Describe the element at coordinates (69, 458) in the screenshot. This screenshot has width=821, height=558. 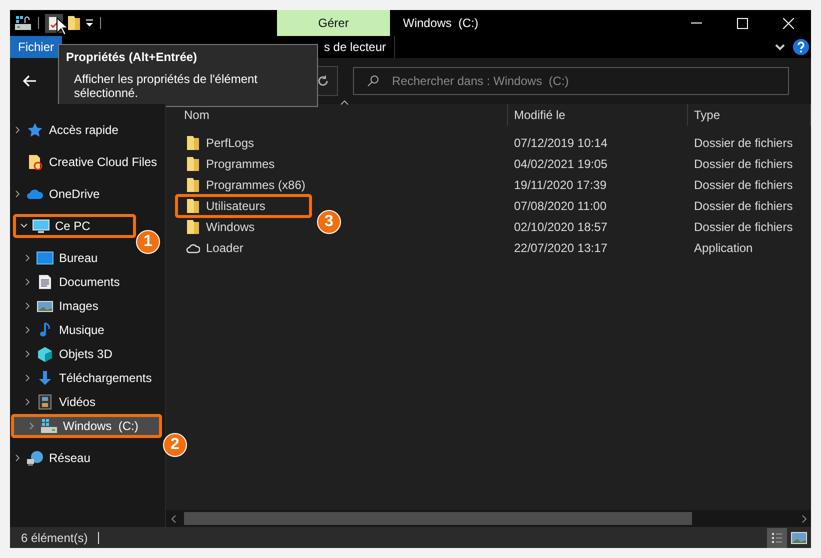
I see `nav-label: Réseau` at that location.